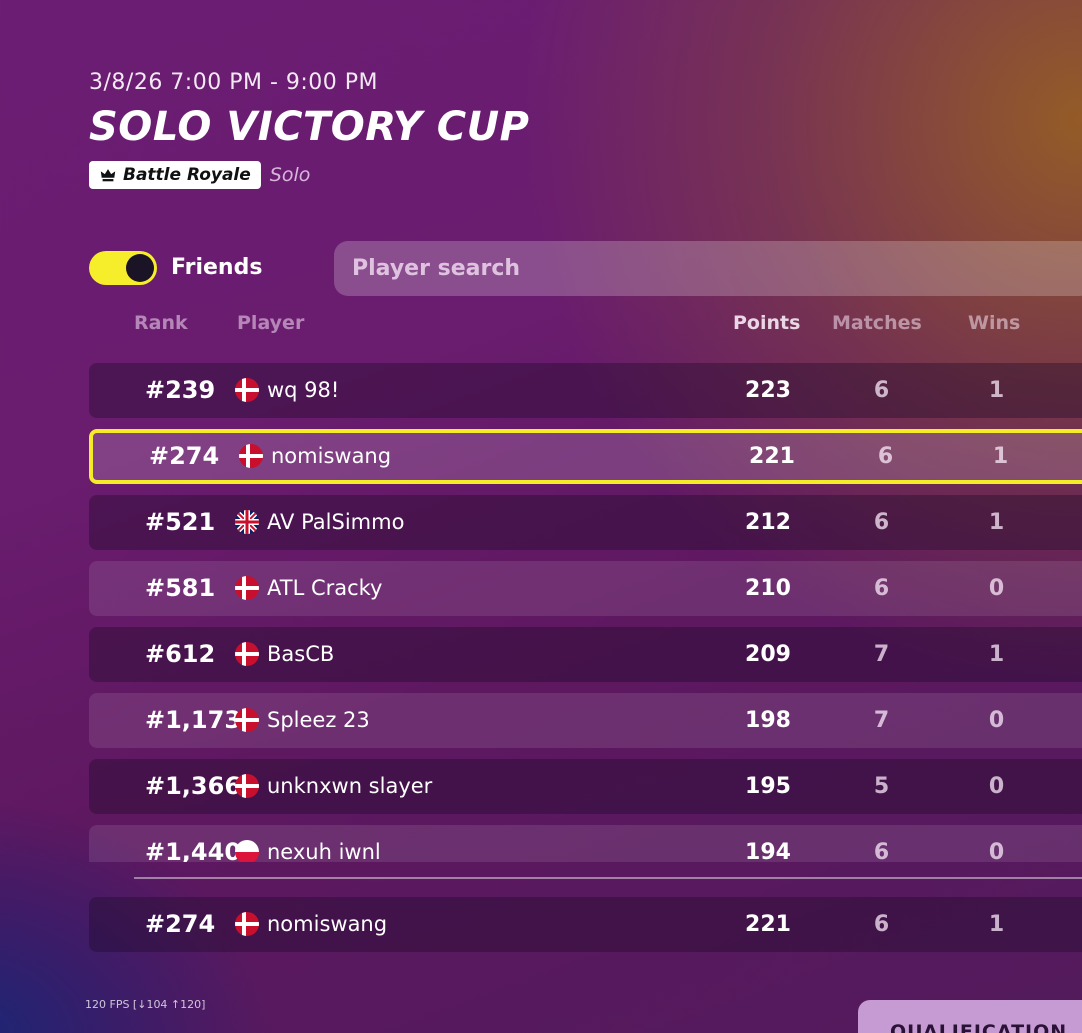 Image resolution: width=1082 pixels, height=1033 pixels. What do you see at coordinates (768, 786) in the screenshot?
I see `row-points: 195` at bounding box center [768, 786].